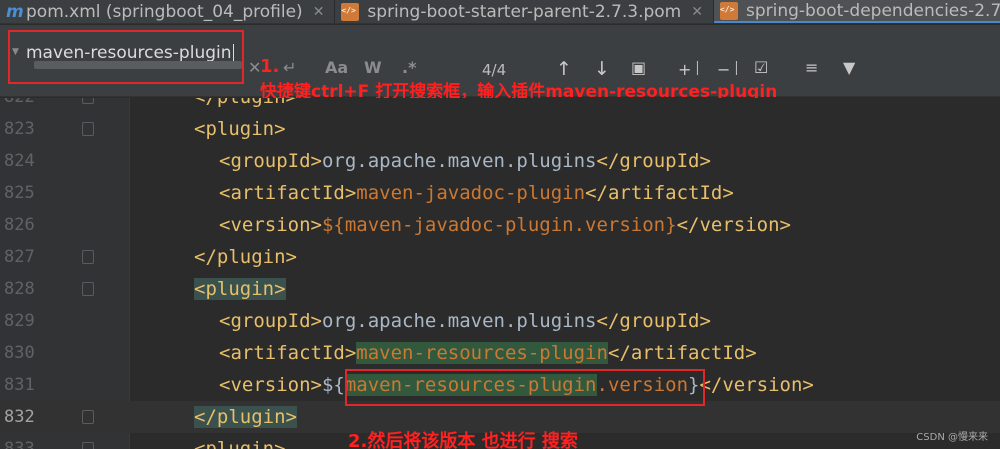 The height and width of the screenshot is (449, 1000). Describe the element at coordinates (500, 129) in the screenshot. I see `code-line: 823 <plugin>` at that location.